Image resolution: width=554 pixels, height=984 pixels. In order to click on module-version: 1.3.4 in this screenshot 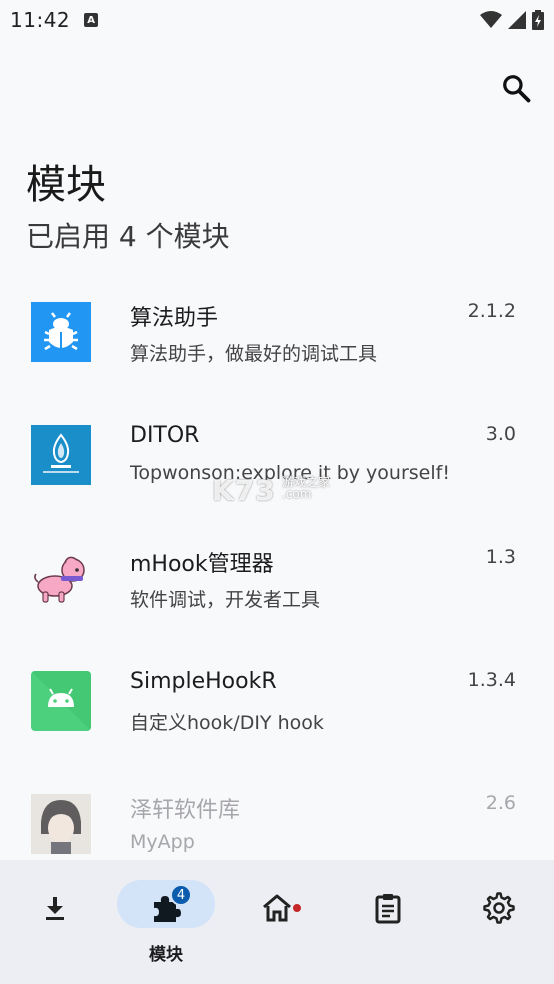, I will do `click(491, 680)`.